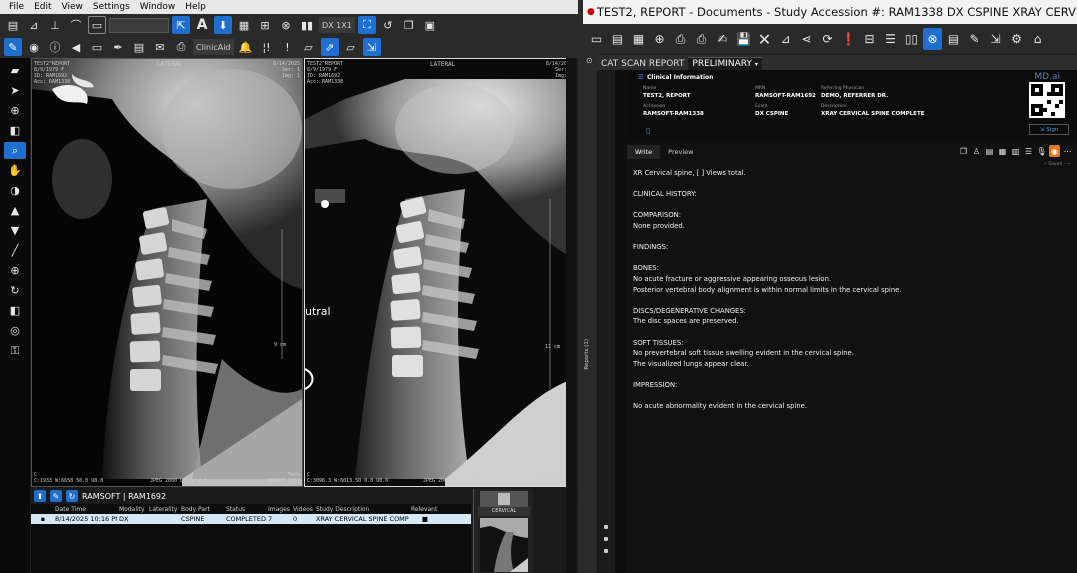  I want to click on microphone-icon: 🎙, so click(1041, 151).